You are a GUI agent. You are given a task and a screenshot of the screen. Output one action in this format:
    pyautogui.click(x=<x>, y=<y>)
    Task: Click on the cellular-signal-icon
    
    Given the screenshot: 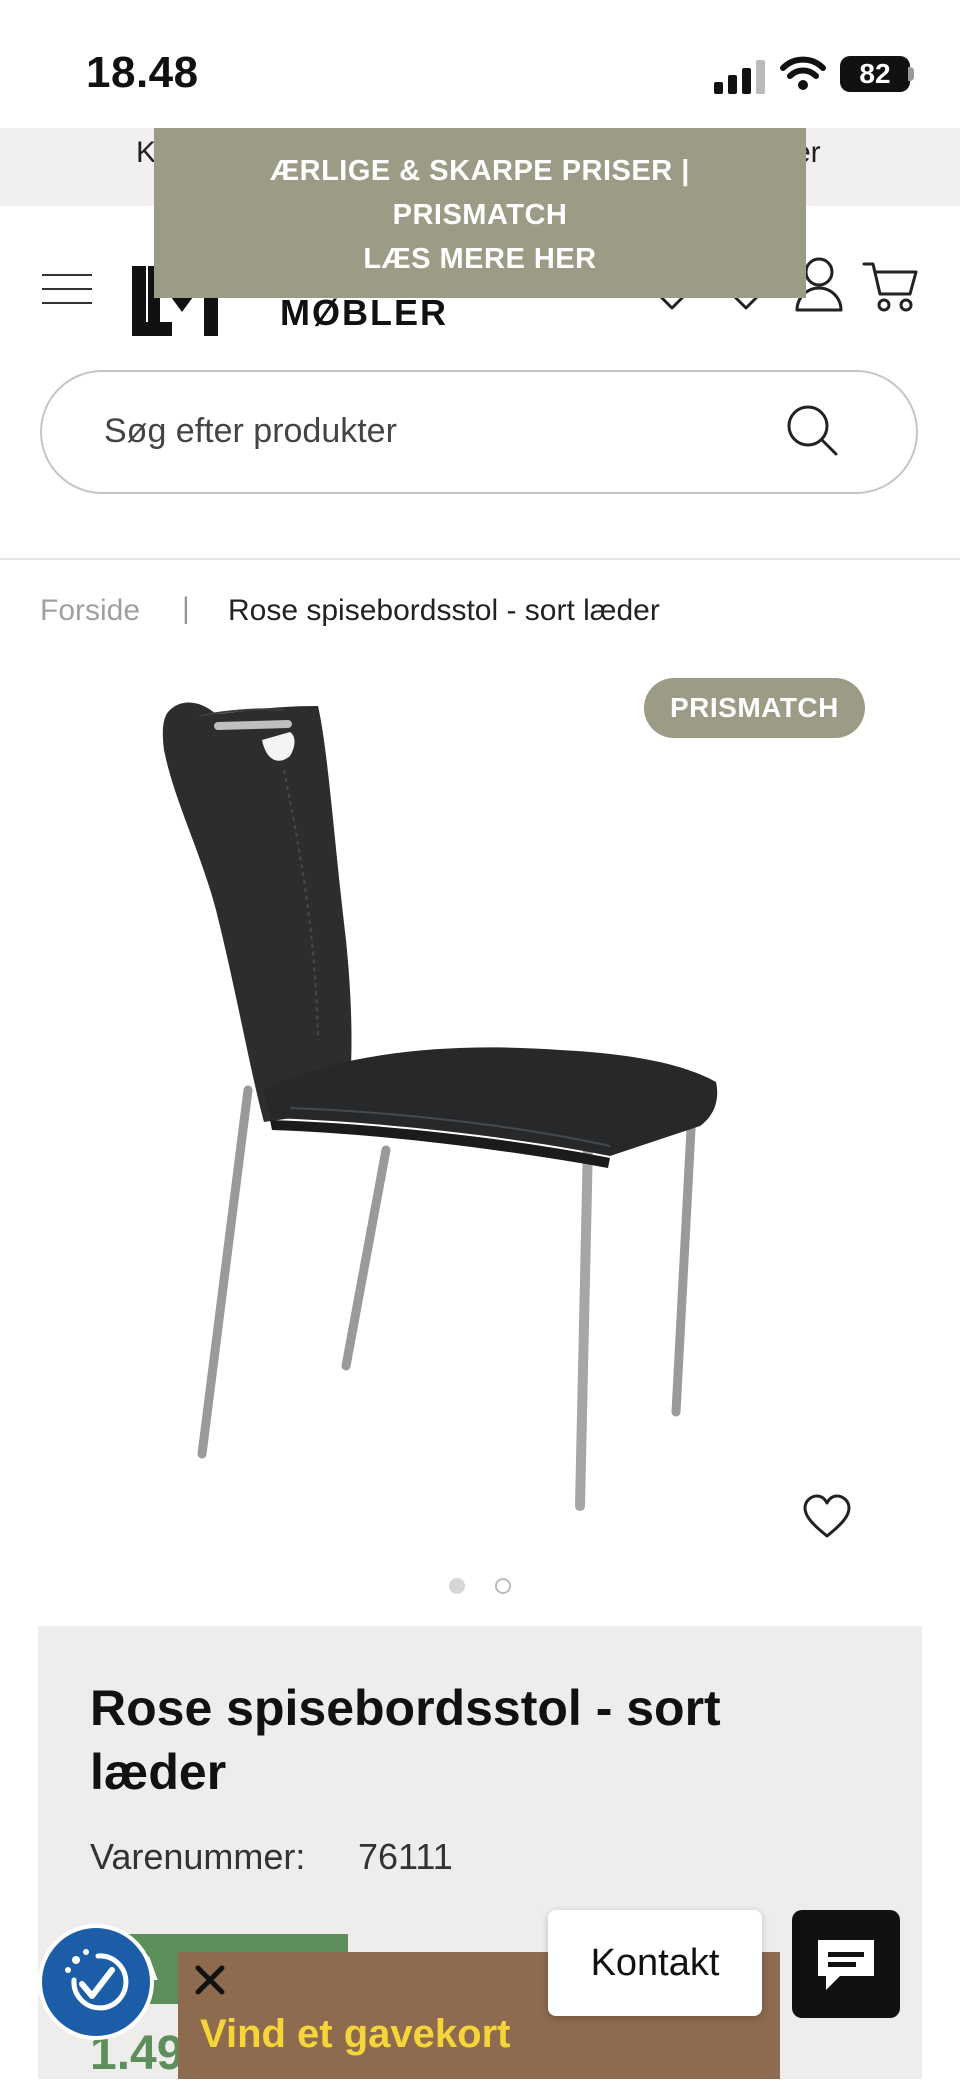 What is the action you would take?
    pyautogui.click(x=739, y=77)
    